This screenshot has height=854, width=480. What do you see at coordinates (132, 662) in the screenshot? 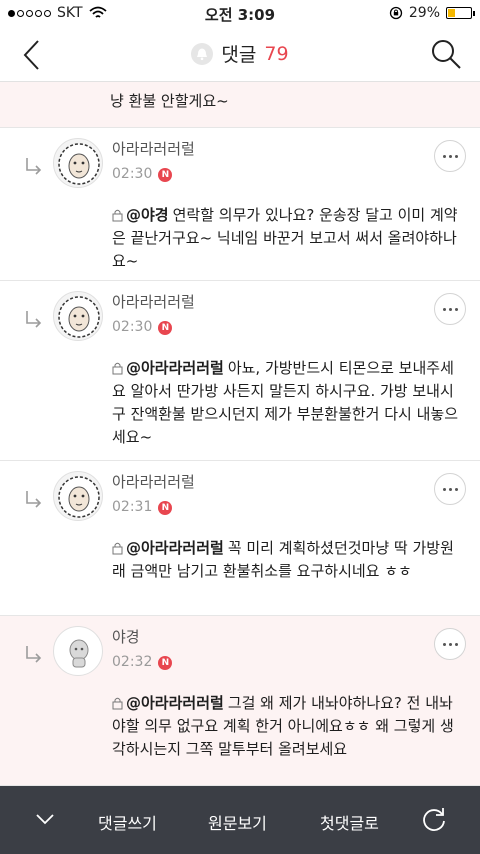
I see `comment-time: 02:32` at bounding box center [132, 662].